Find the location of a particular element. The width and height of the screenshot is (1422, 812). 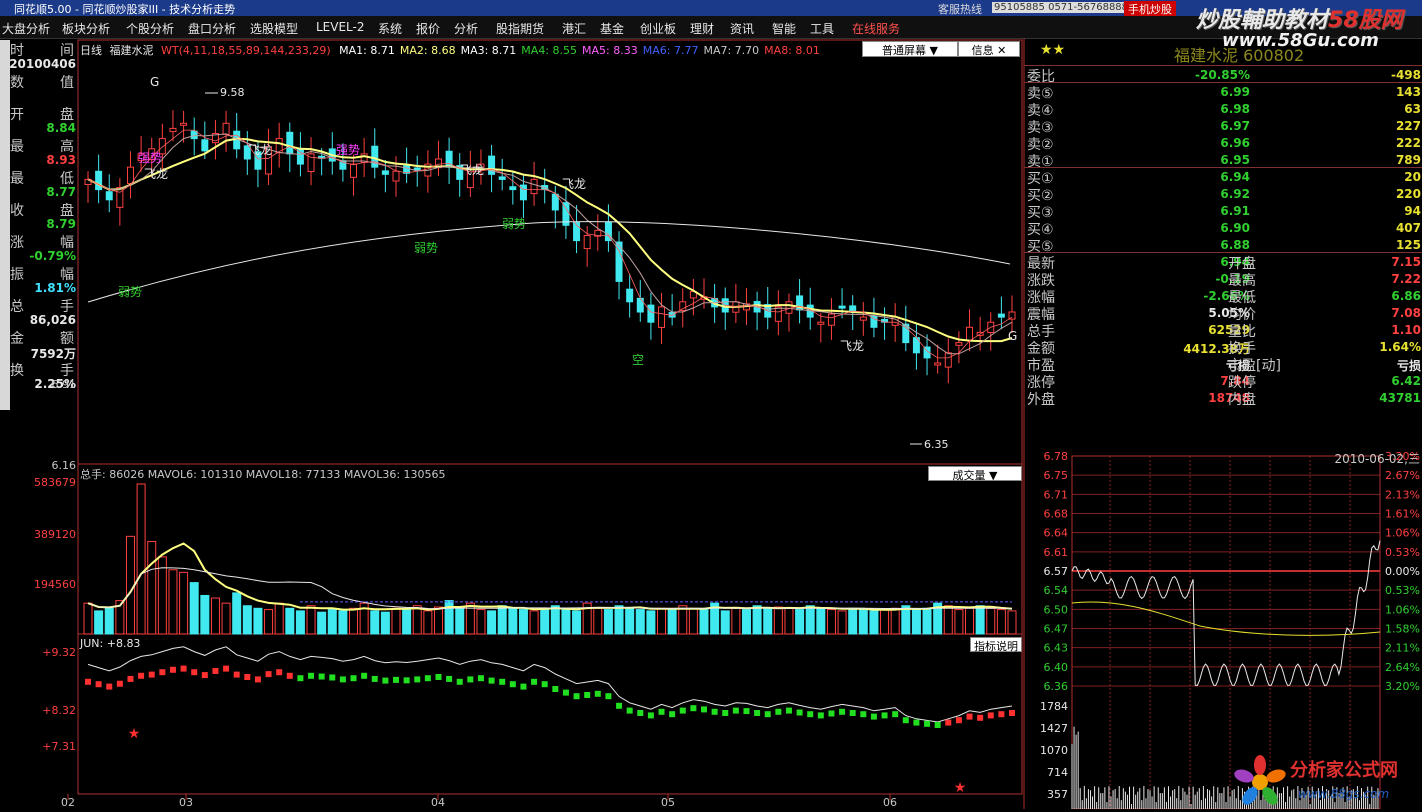

intraday-pct-tick: 2.67% is located at coordinates (1402, 475).